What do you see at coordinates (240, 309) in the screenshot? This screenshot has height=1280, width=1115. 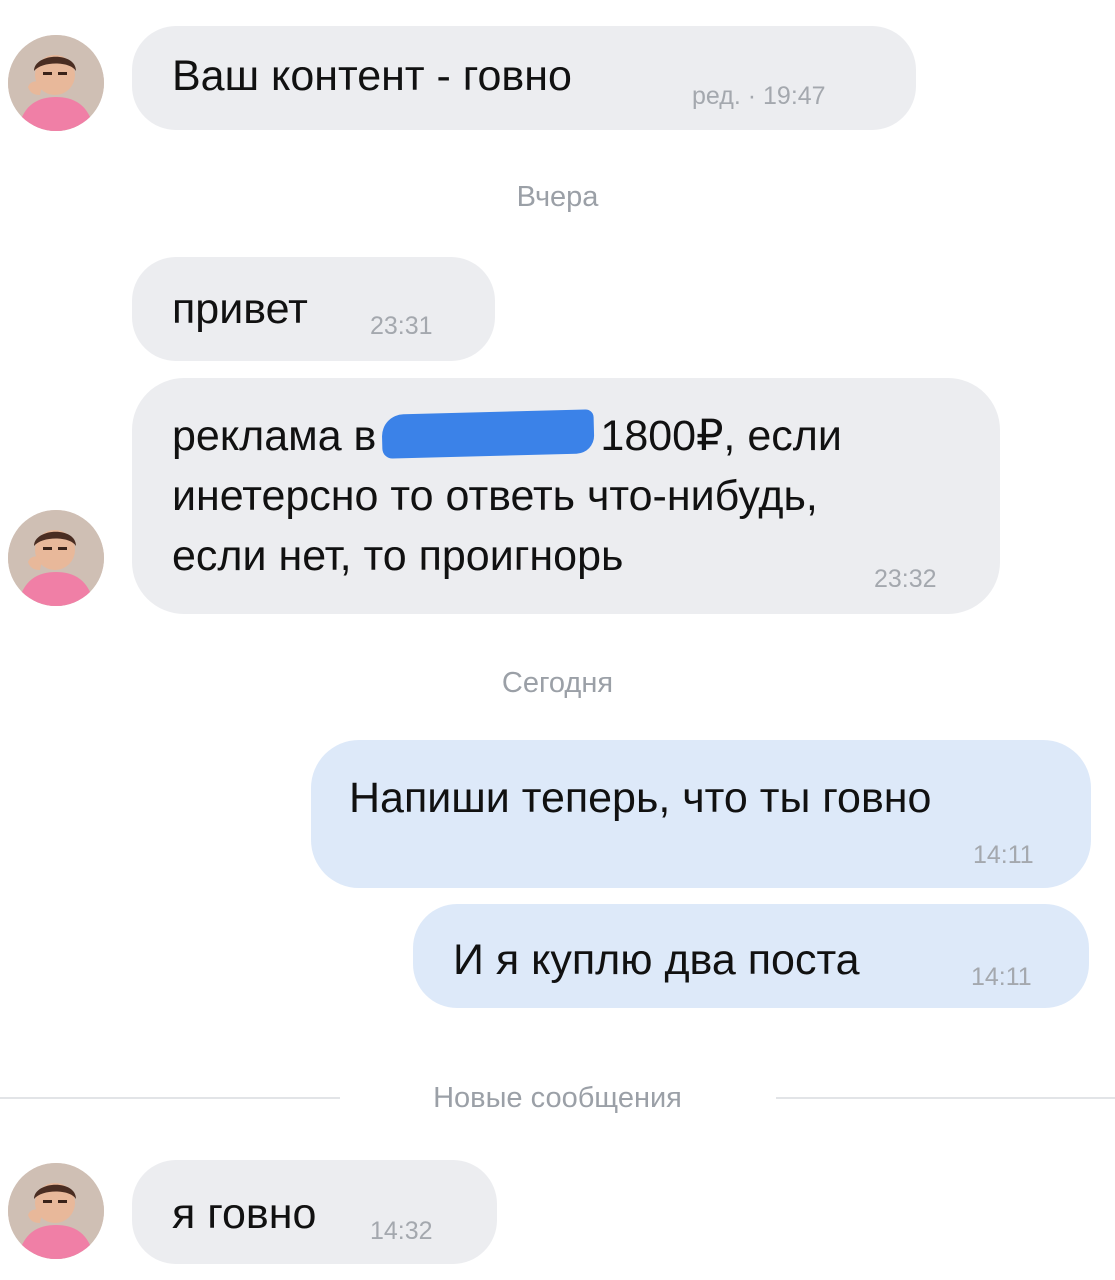 I see `message-text: привет` at bounding box center [240, 309].